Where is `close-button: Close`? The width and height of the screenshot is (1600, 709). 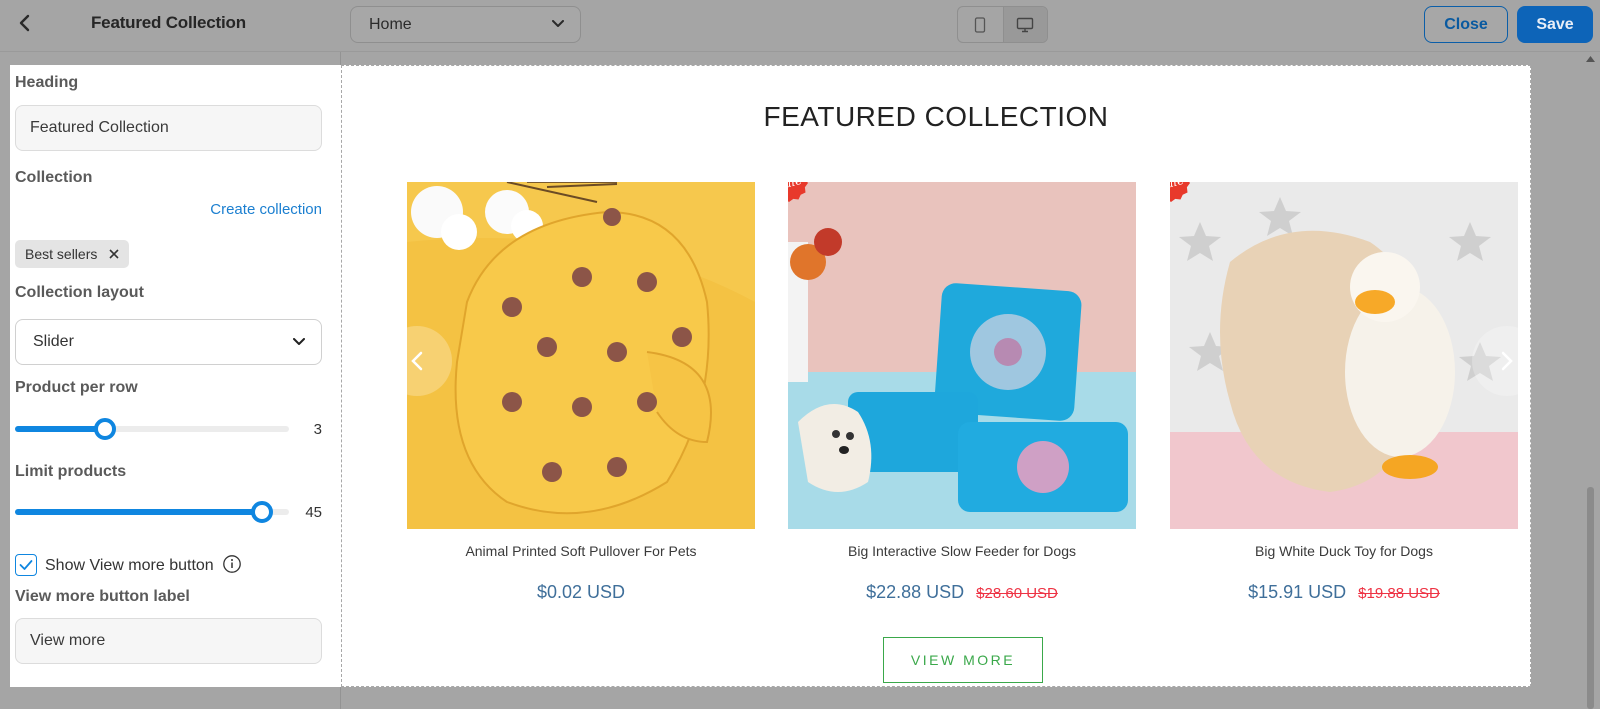
close-button: Close is located at coordinates (1466, 24).